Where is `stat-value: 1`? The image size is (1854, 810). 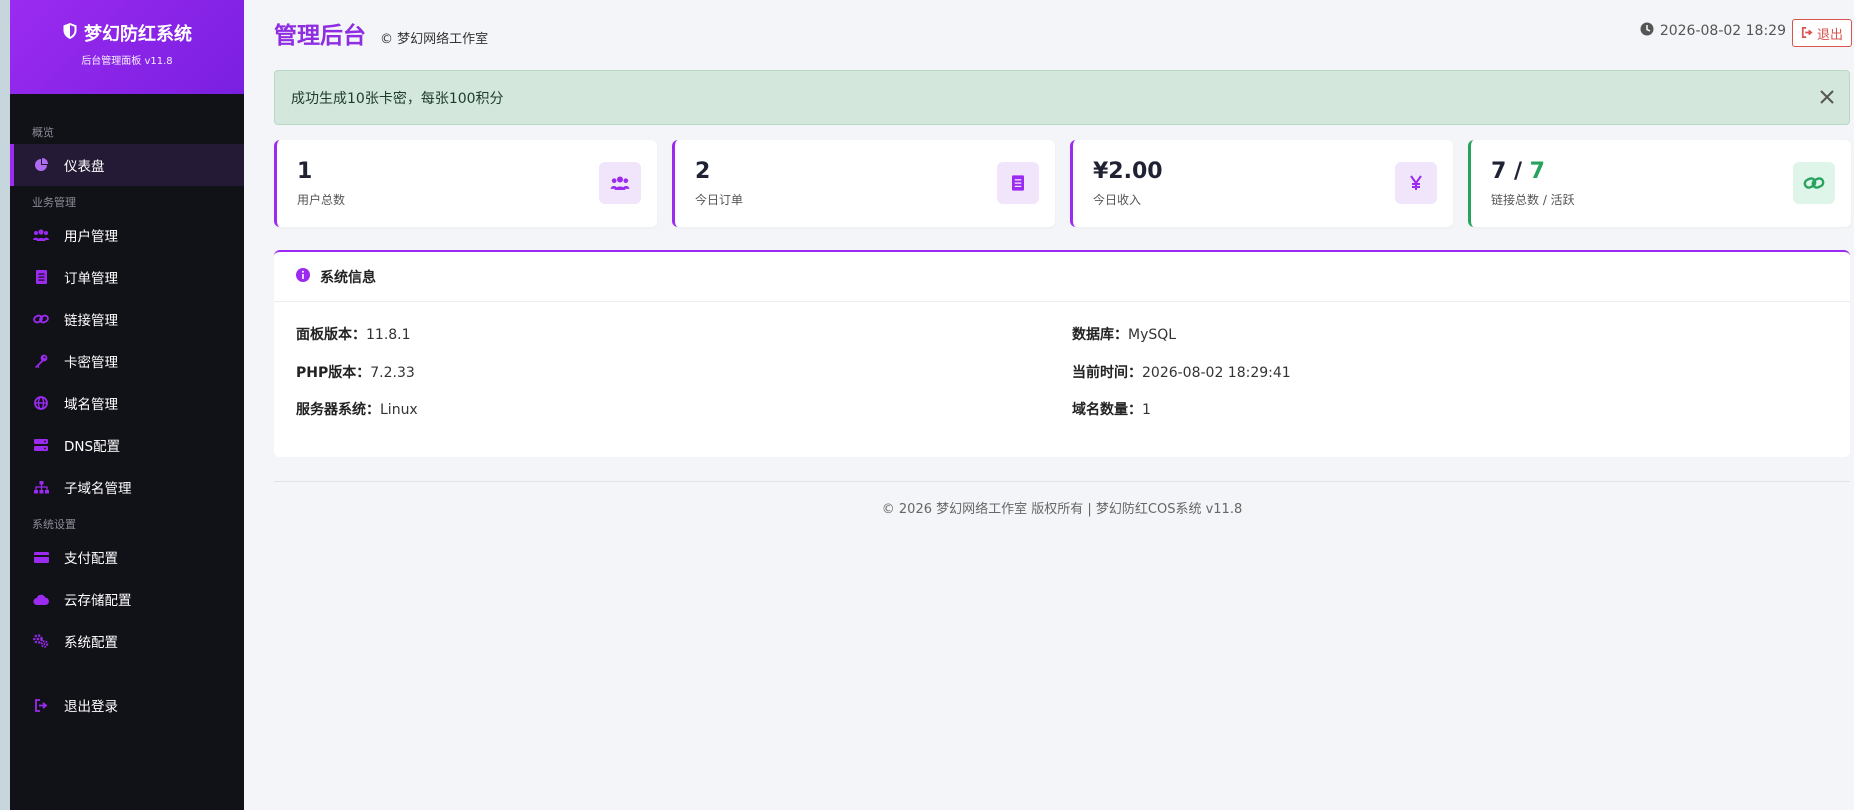 stat-value: 1 is located at coordinates (305, 171).